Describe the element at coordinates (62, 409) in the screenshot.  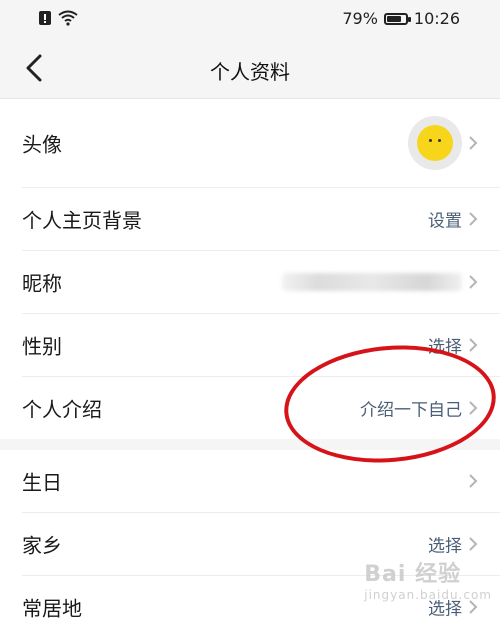
I see `row-label: 个人介绍` at that location.